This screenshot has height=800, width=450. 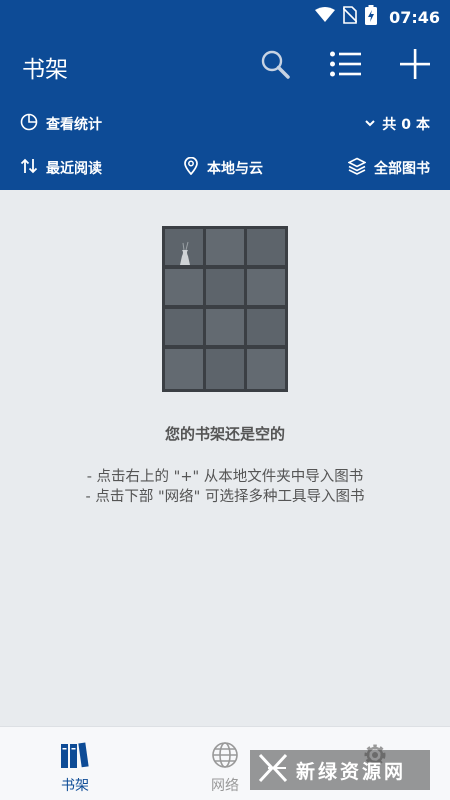 I want to click on stats-row: 查看统计 共0本, so click(x=225, y=124).